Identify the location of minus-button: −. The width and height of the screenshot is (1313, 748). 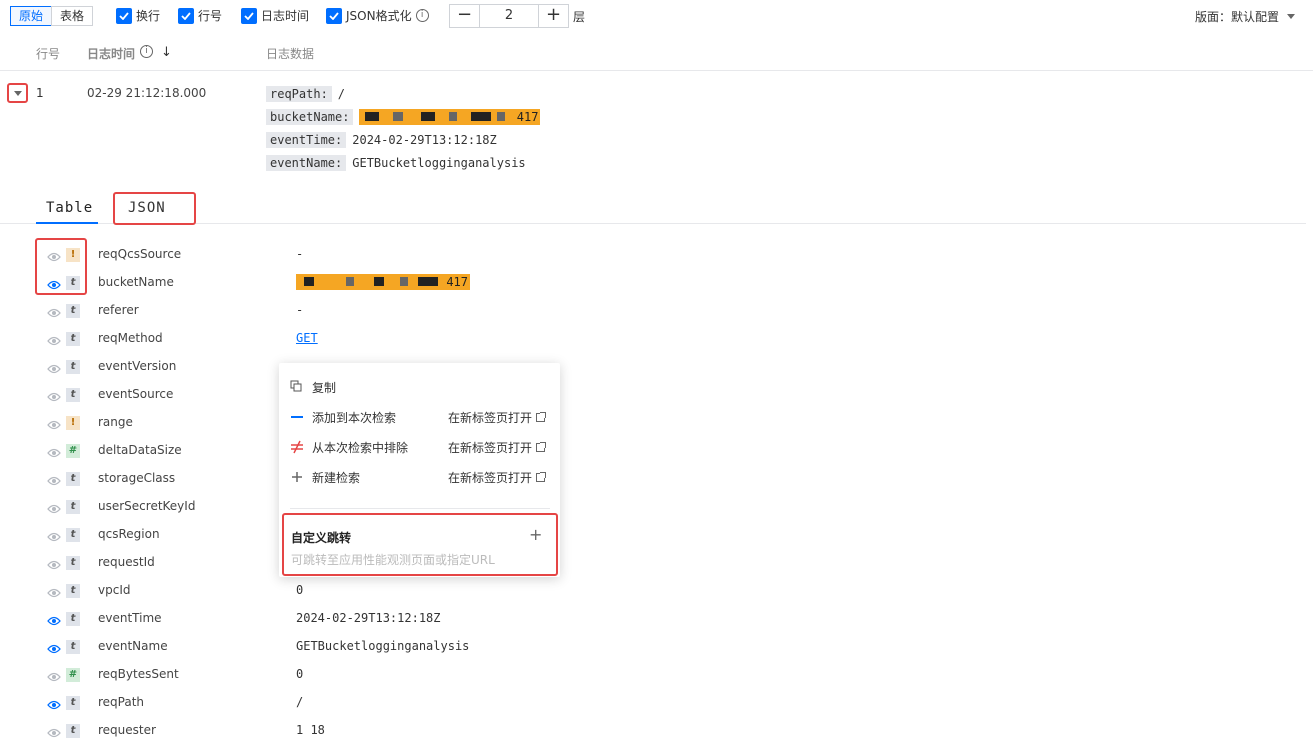
(464, 16).